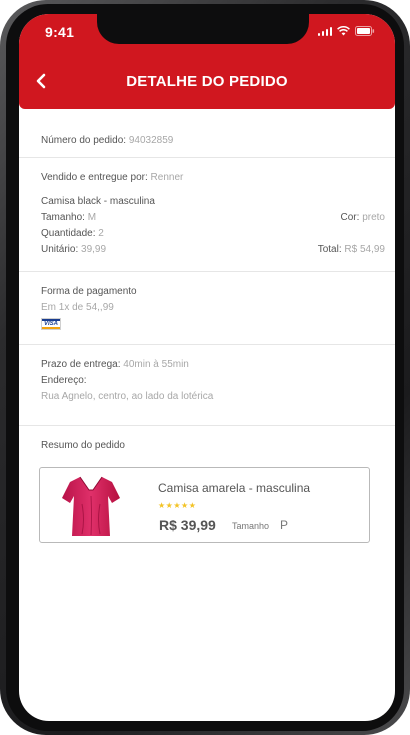  I want to click on product-size-label: Tamanho, so click(251, 526).